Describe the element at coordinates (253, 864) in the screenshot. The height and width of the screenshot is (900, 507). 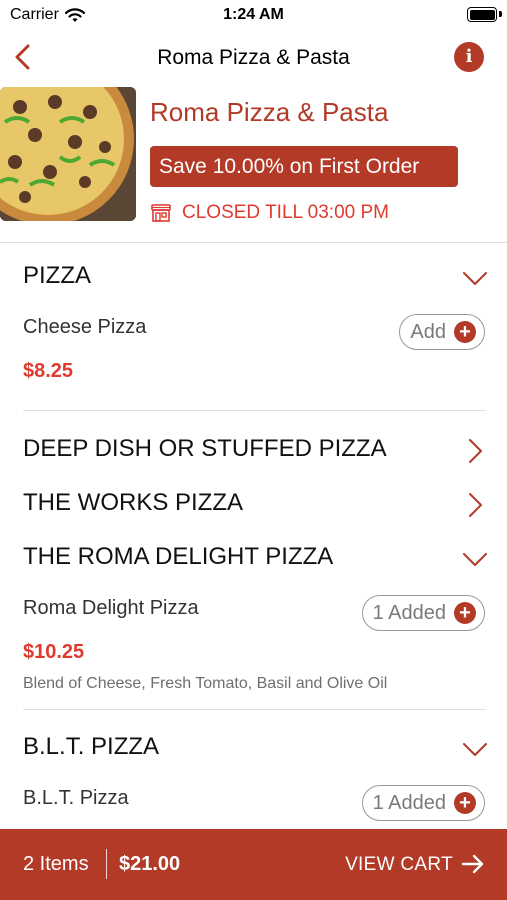
I see `view-cart-bar: 2 Items $21.00 VIEW CART` at that location.